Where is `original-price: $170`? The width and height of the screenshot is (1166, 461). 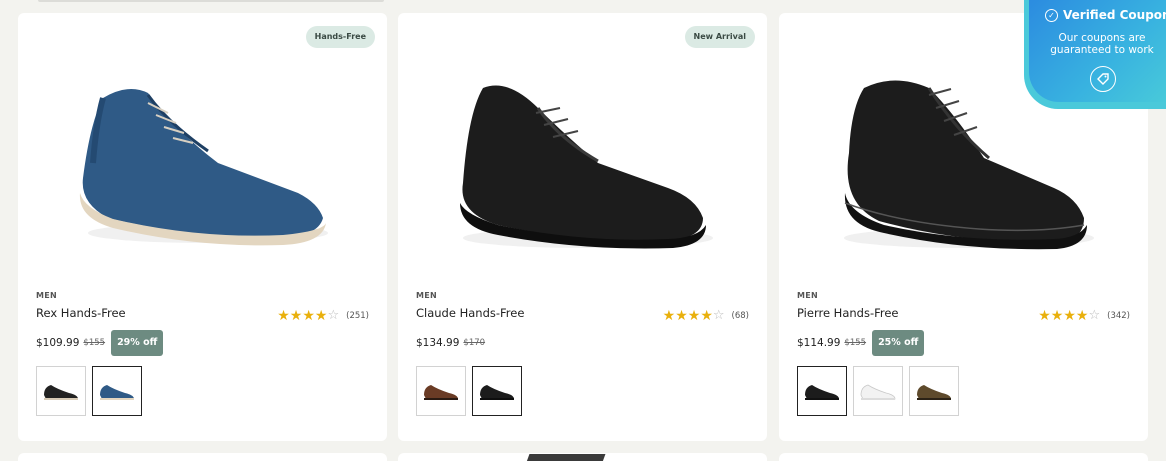
original-price: $170 is located at coordinates (474, 343).